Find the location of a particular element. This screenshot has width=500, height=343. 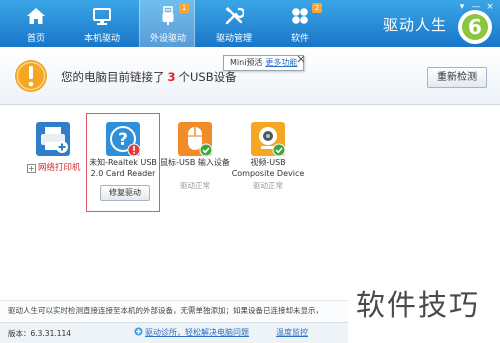

brand-logo-digit: 6 is located at coordinates (475, 27).